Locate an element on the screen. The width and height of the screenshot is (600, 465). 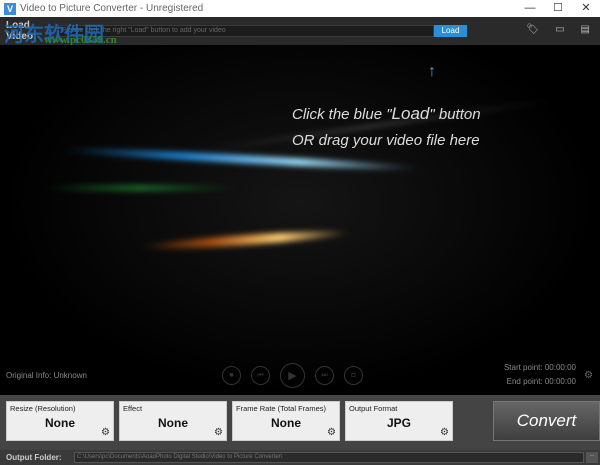
convert-button: Convert is located at coordinates (546, 421).